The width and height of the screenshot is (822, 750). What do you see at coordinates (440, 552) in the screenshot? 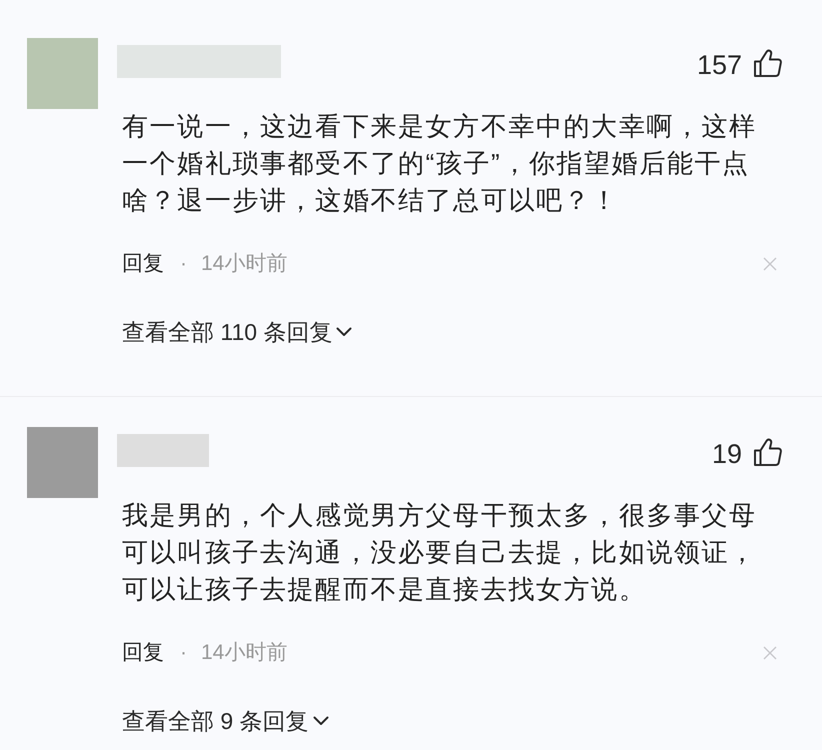
I see `comment-text: 我是男的，个人感觉男方父母干预太多，很多事父母可以叫孩子去沟通，没必要自己去提，比如说领证，可以让孩子去提醒而不是直接去找女方说。` at bounding box center [440, 552].